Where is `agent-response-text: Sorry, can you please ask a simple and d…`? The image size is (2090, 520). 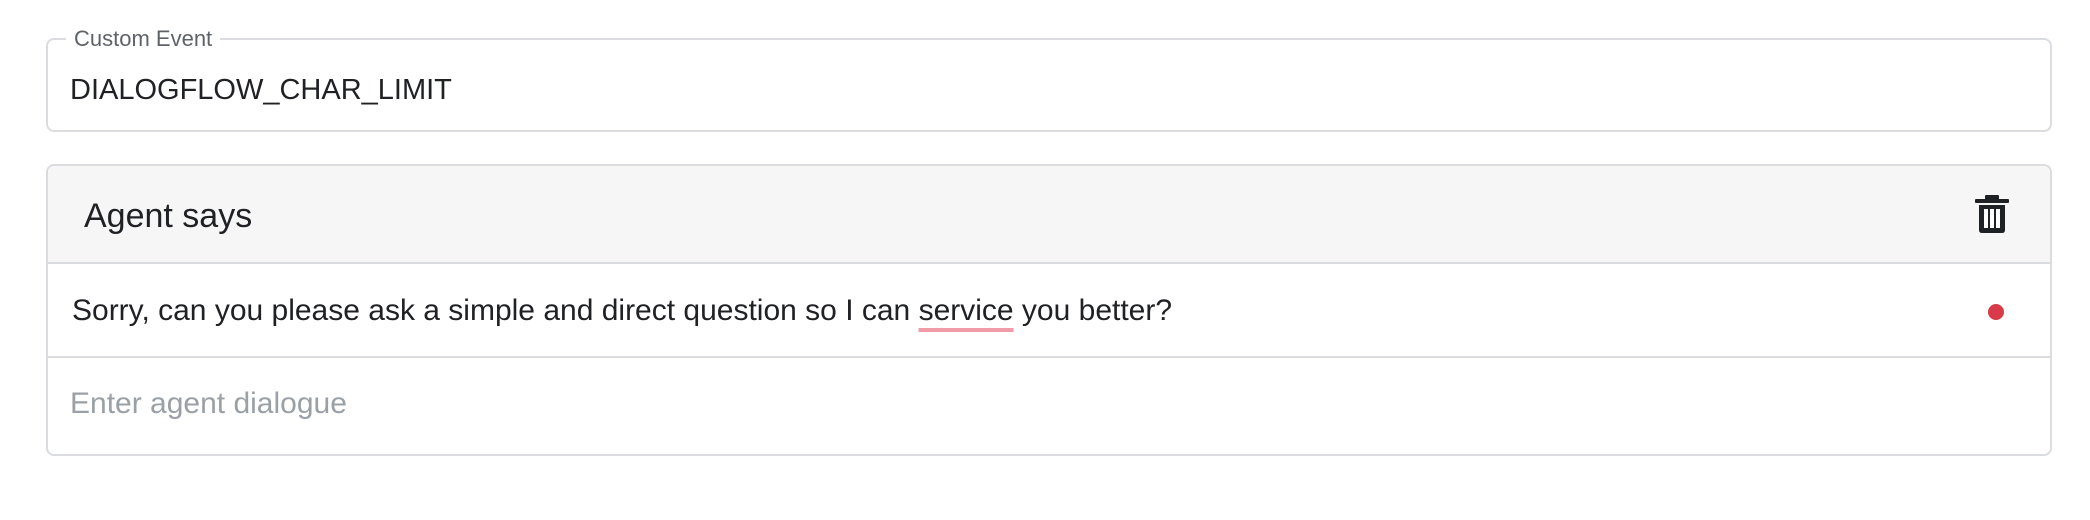 agent-response-text: Sorry, can you please ask a simple and d… is located at coordinates (622, 311).